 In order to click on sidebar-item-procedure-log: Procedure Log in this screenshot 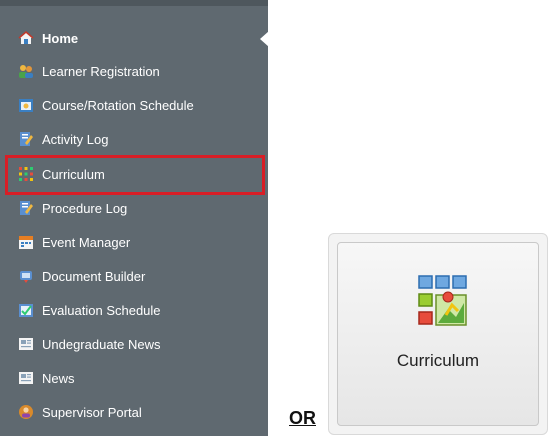, I will do `click(134, 208)`.